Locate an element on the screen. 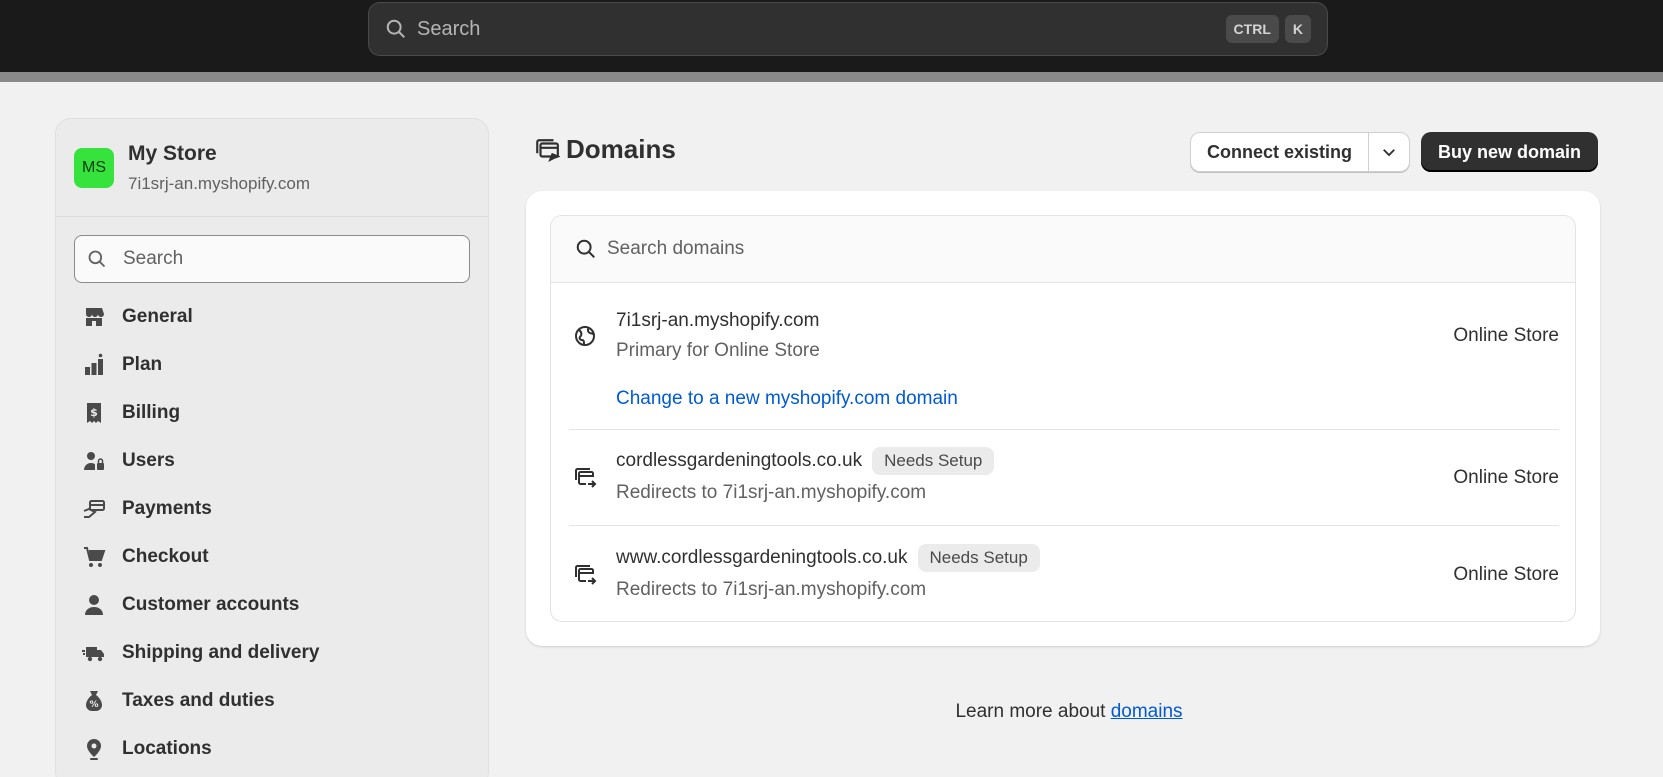 The height and width of the screenshot is (777, 1663). domains-icon is located at coordinates (548, 150).